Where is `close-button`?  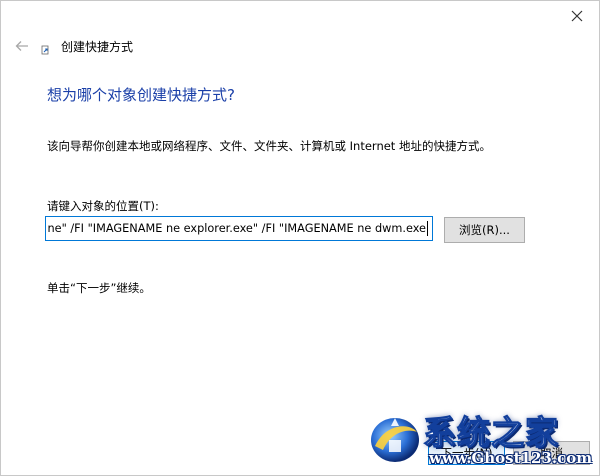 close-button is located at coordinates (577, 16).